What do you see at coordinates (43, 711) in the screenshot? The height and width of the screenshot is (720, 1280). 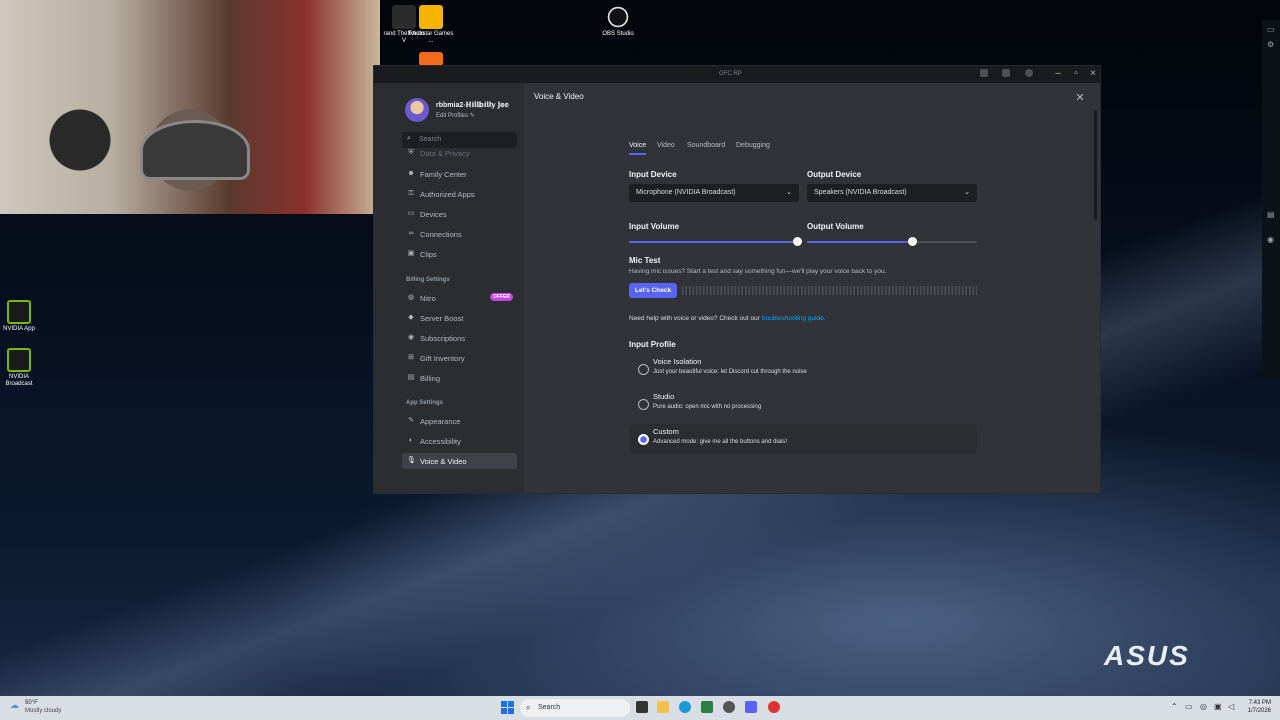 I see `weather-condition: Mostly cloudy` at bounding box center [43, 711].